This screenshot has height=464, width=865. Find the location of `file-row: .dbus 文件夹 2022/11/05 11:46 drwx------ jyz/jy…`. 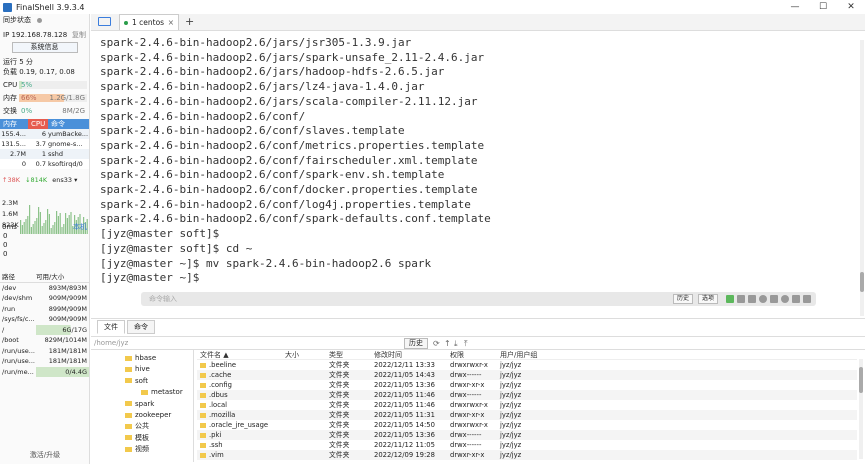

file-row: .dbus 文件夹 2022/11/05 11:46 drwx------ jyz/jy… is located at coordinates (527, 395).